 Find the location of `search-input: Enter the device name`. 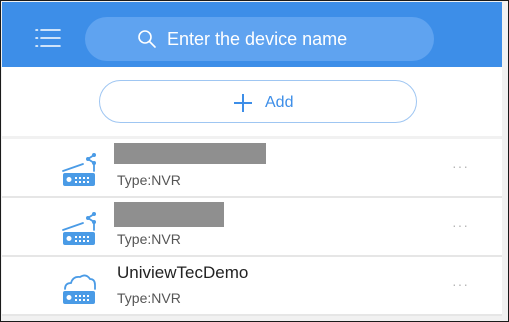

search-input: Enter the device name is located at coordinates (259, 39).